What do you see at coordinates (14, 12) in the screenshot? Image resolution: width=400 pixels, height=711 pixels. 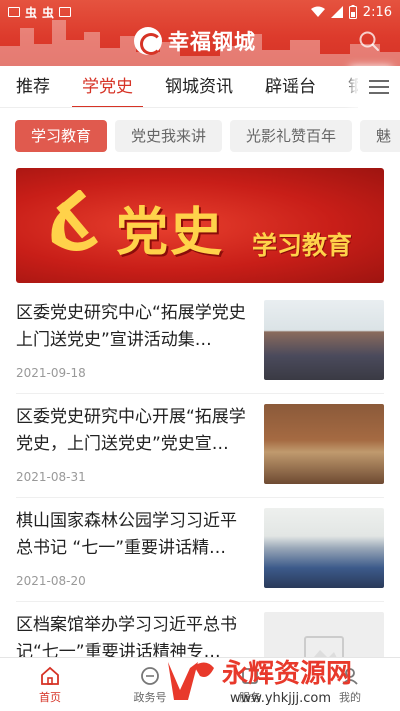 I see `gallery-icon` at bounding box center [14, 12].